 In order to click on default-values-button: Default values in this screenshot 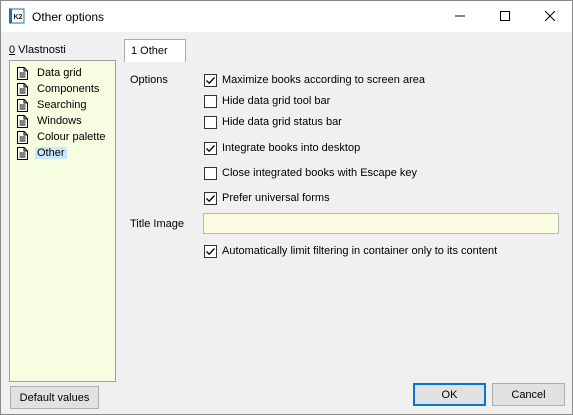, I will do `click(54, 397)`.